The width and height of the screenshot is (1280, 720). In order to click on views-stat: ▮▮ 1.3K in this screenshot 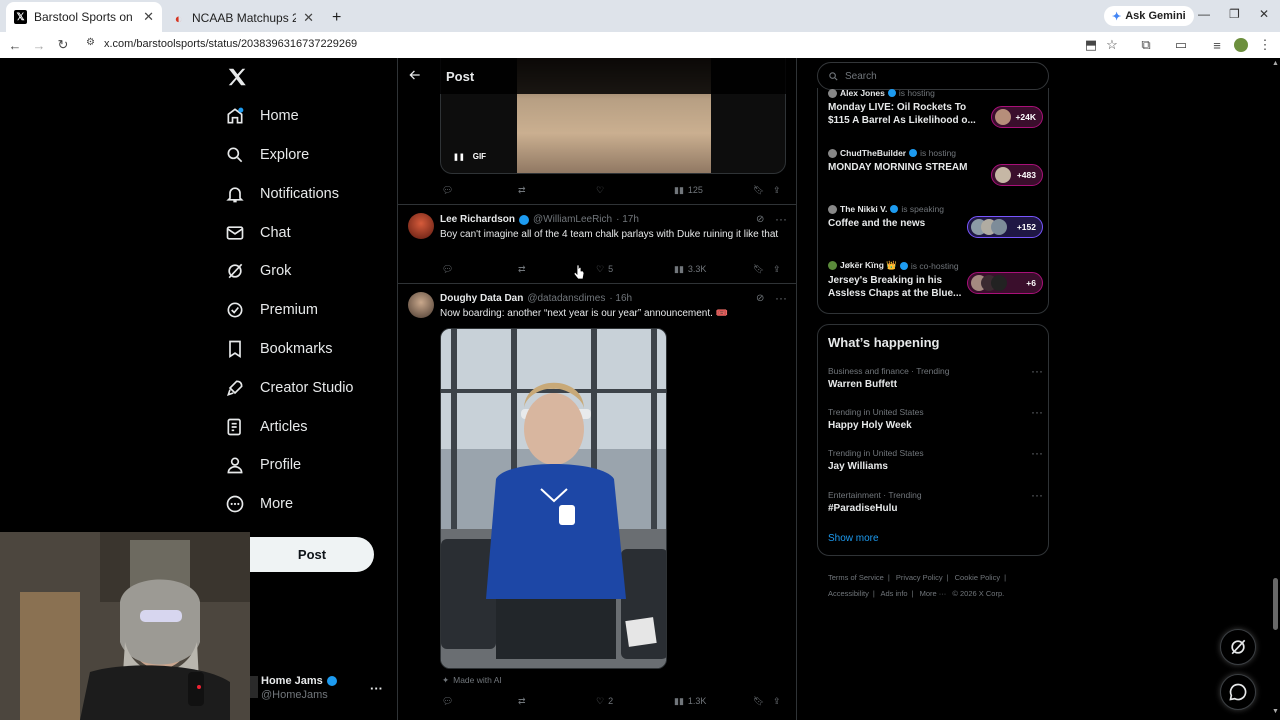, I will do `click(690, 701)`.